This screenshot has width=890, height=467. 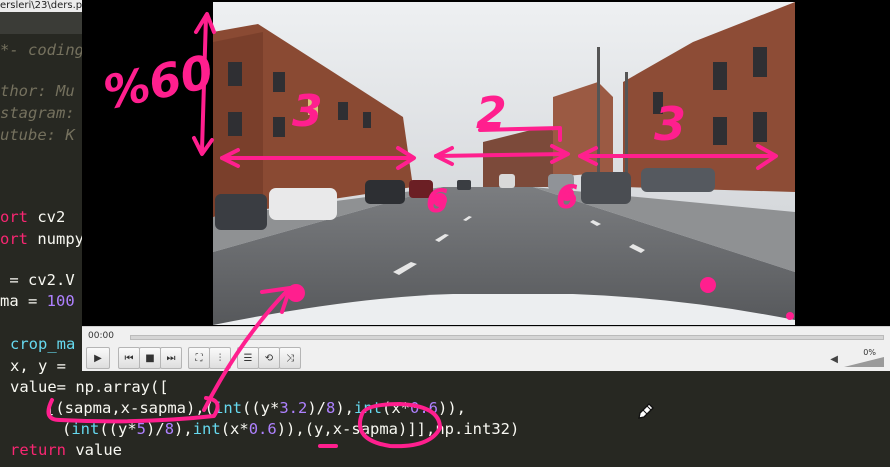 I want to click on code-line-xy: x, y =, so click(x=43, y=366).